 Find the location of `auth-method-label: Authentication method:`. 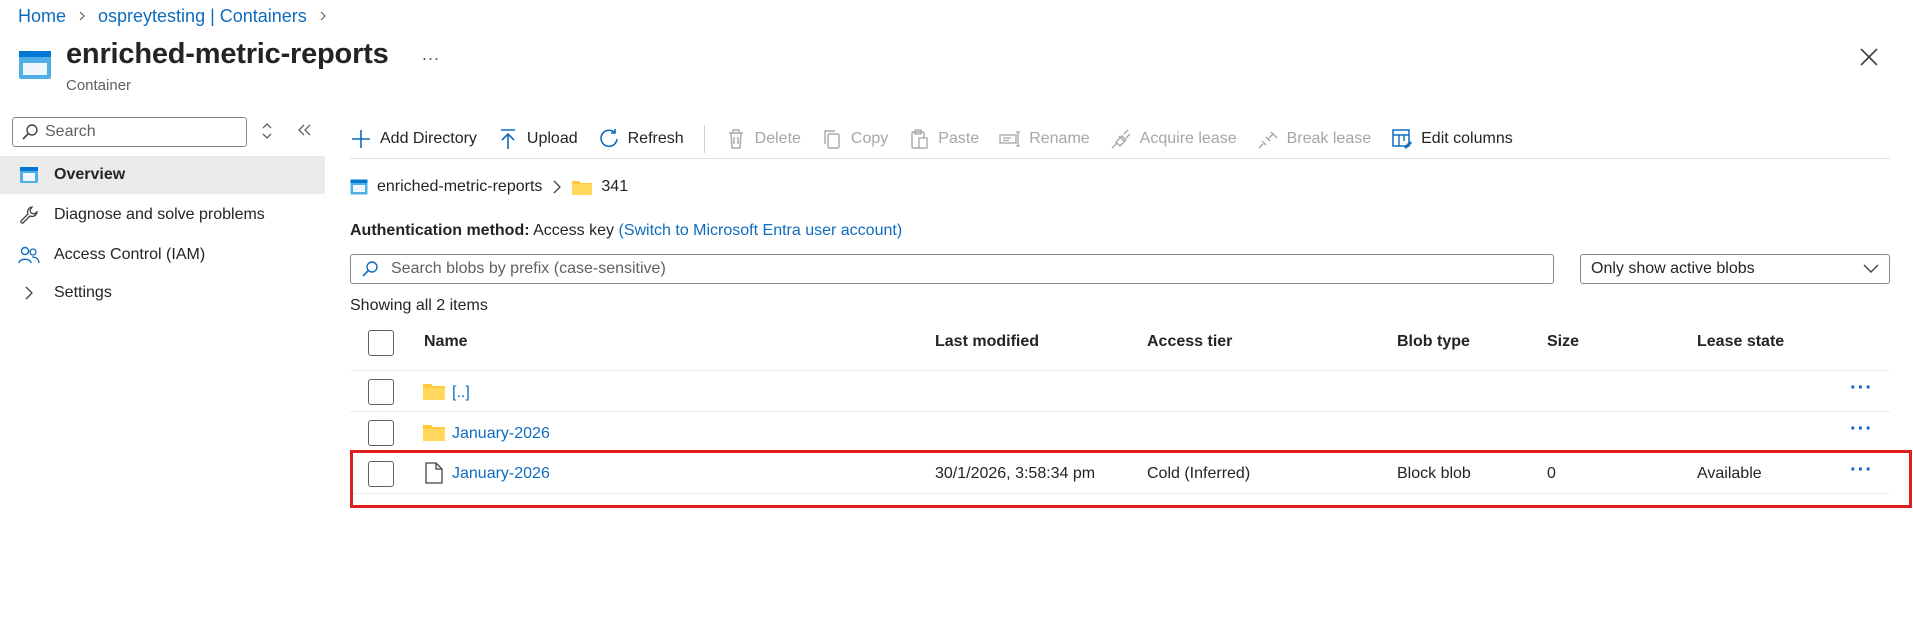

auth-method-label: Authentication method: is located at coordinates (440, 230).